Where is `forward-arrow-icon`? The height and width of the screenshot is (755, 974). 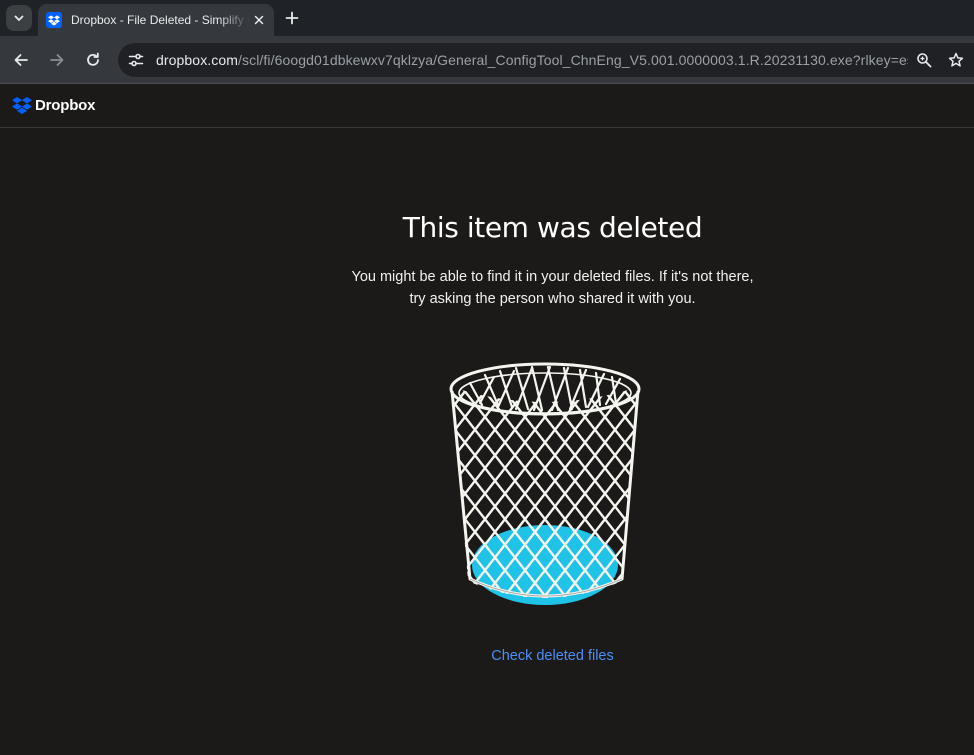
forward-arrow-icon is located at coordinates (57, 60).